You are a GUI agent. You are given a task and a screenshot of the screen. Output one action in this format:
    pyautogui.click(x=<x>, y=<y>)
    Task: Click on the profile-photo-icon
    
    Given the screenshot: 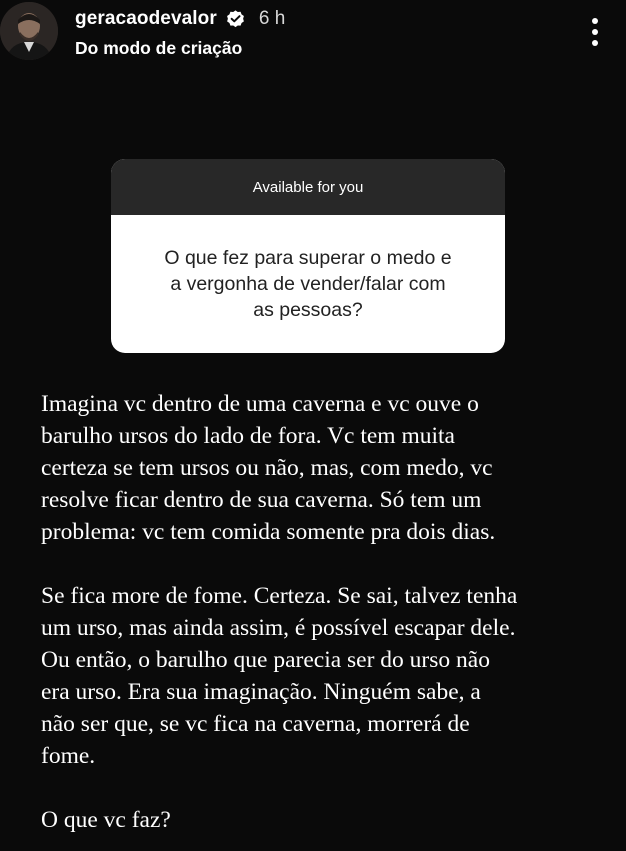 What is the action you would take?
    pyautogui.click(x=29, y=31)
    